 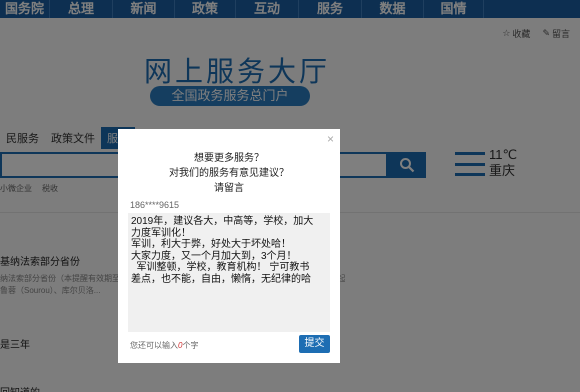 What do you see at coordinates (164, 345) in the screenshot?
I see `char-counter: 您还可以输入0个字` at bounding box center [164, 345].